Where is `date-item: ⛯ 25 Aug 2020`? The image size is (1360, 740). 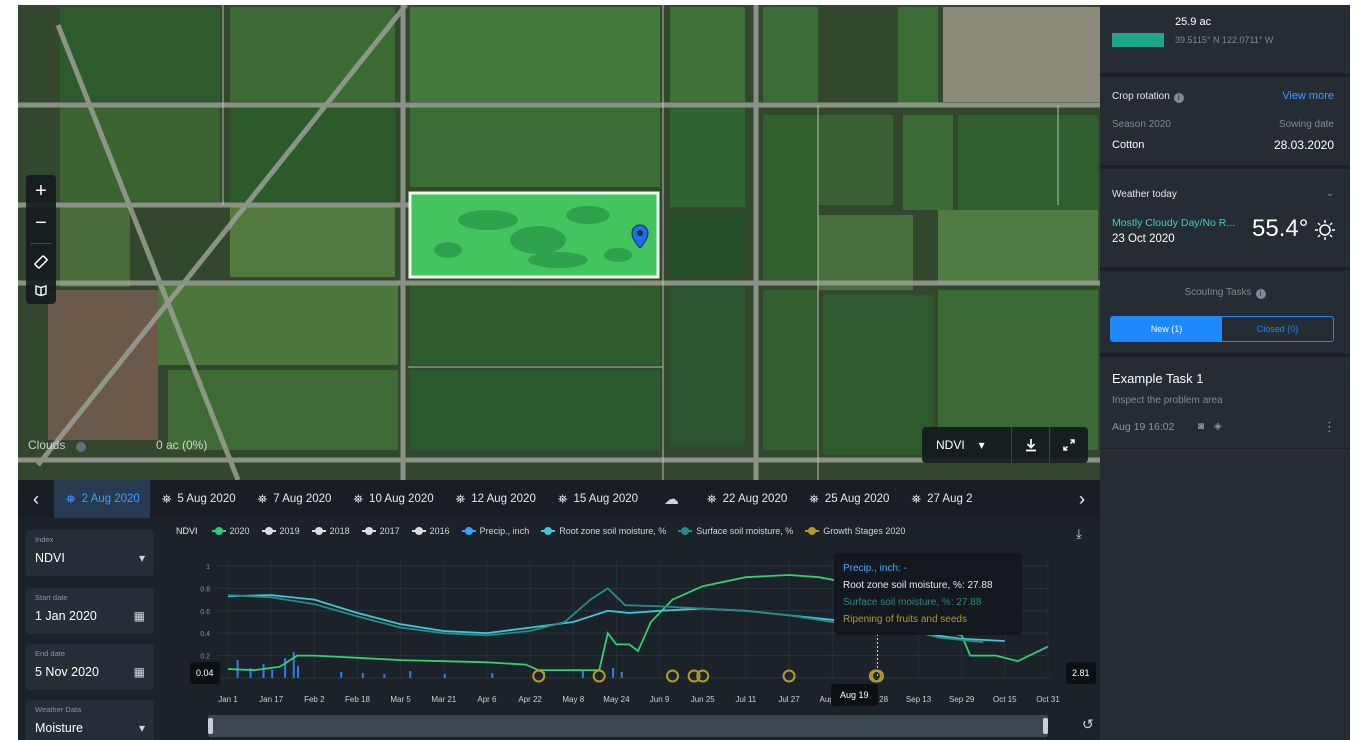 date-item: ⛯ 25 Aug 2020 is located at coordinates (848, 499).